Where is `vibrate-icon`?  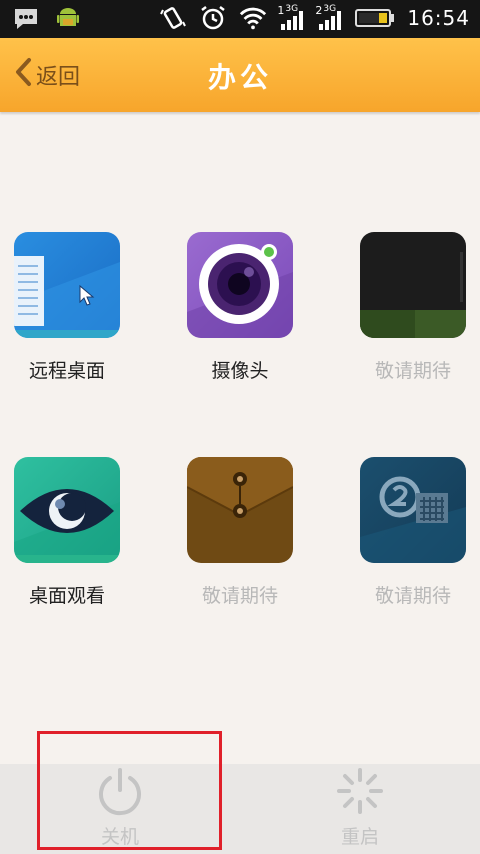 vibrate-icon is located at coordinates (173, 18).